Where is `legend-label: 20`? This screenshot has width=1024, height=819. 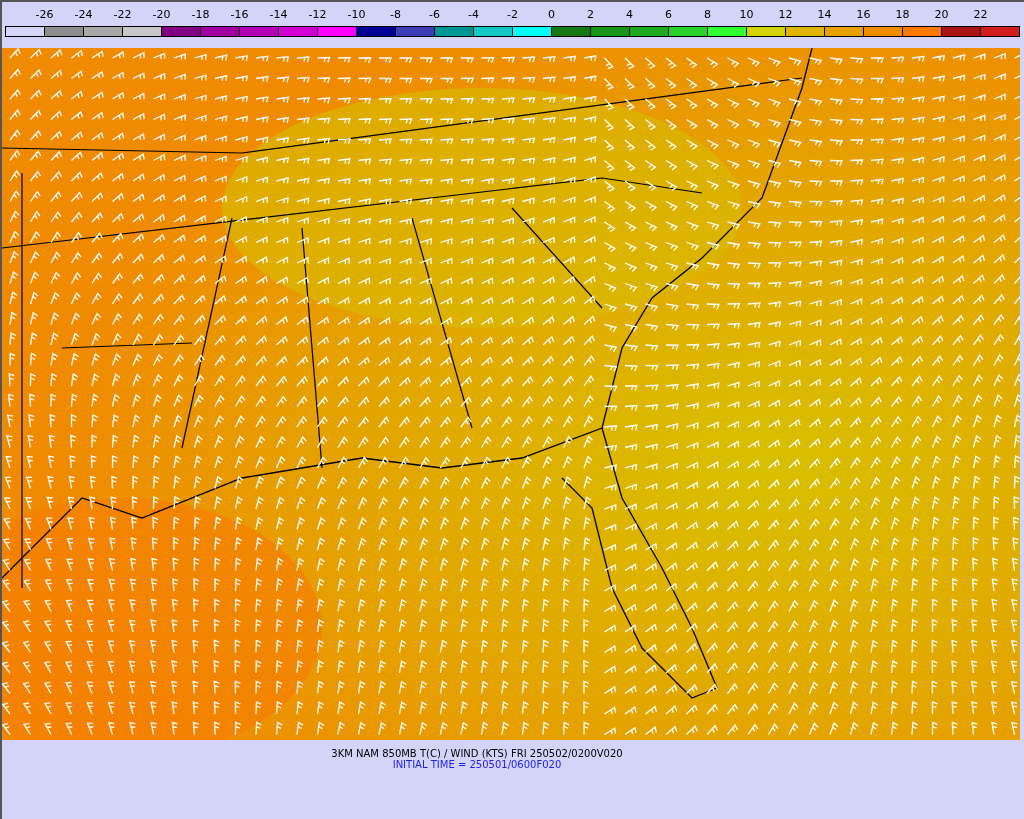 legend-label: 20 is located at coordinates (941, 15).